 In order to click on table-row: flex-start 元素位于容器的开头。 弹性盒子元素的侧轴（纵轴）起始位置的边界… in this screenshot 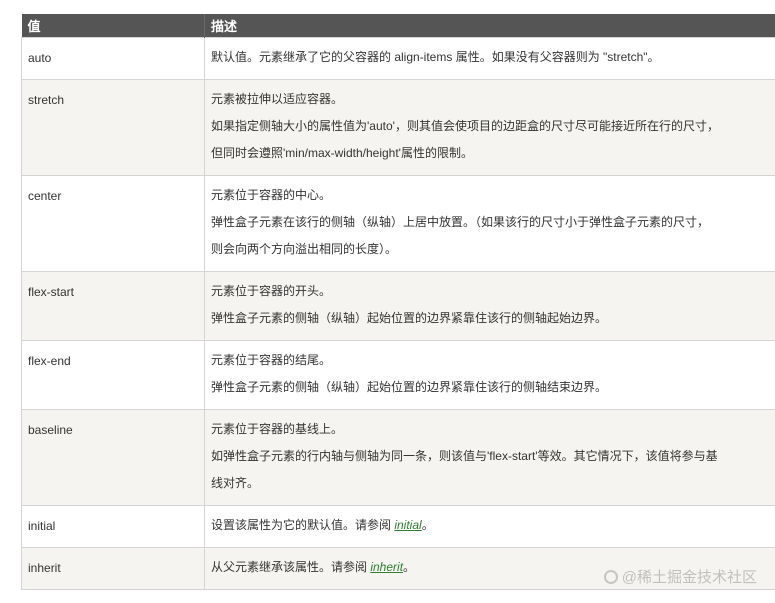, I will do `click(398, 306)`.